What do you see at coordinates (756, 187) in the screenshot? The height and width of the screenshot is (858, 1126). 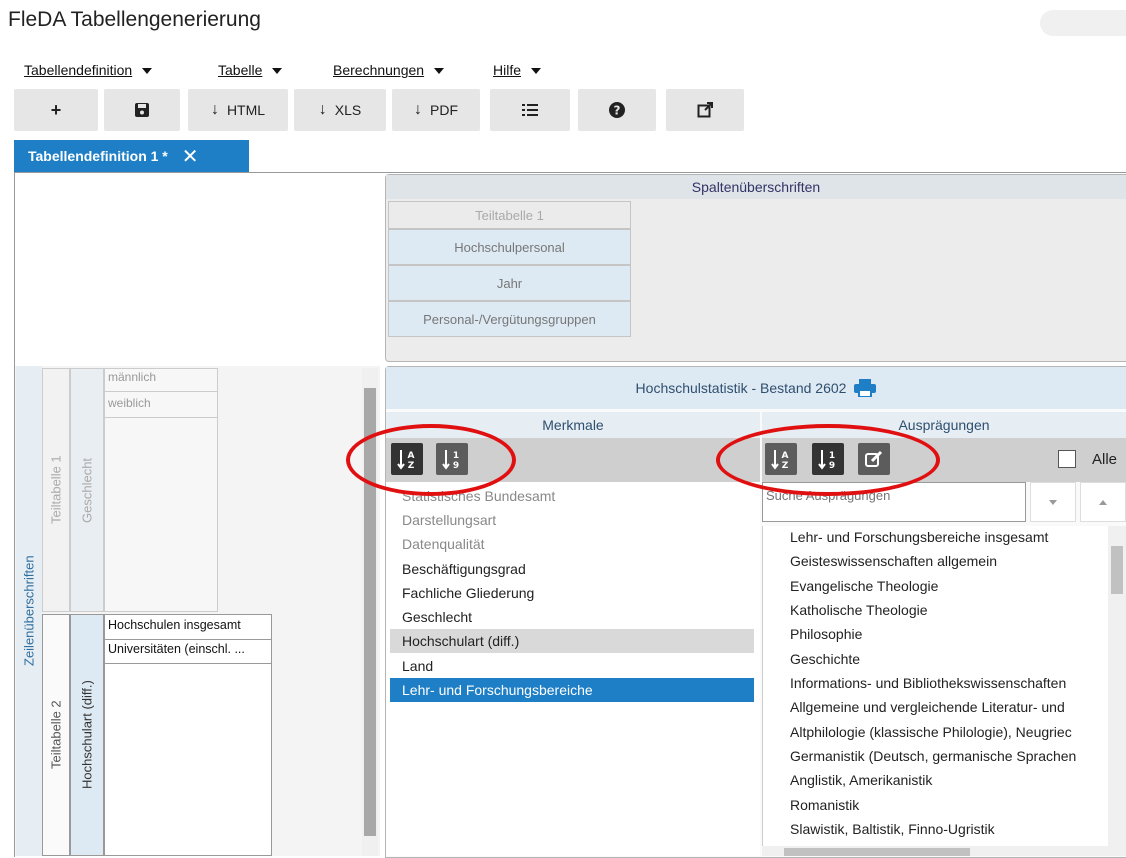 I see `column-headers-title: Spaltenüberschriften` at bounding box center [756, 187].